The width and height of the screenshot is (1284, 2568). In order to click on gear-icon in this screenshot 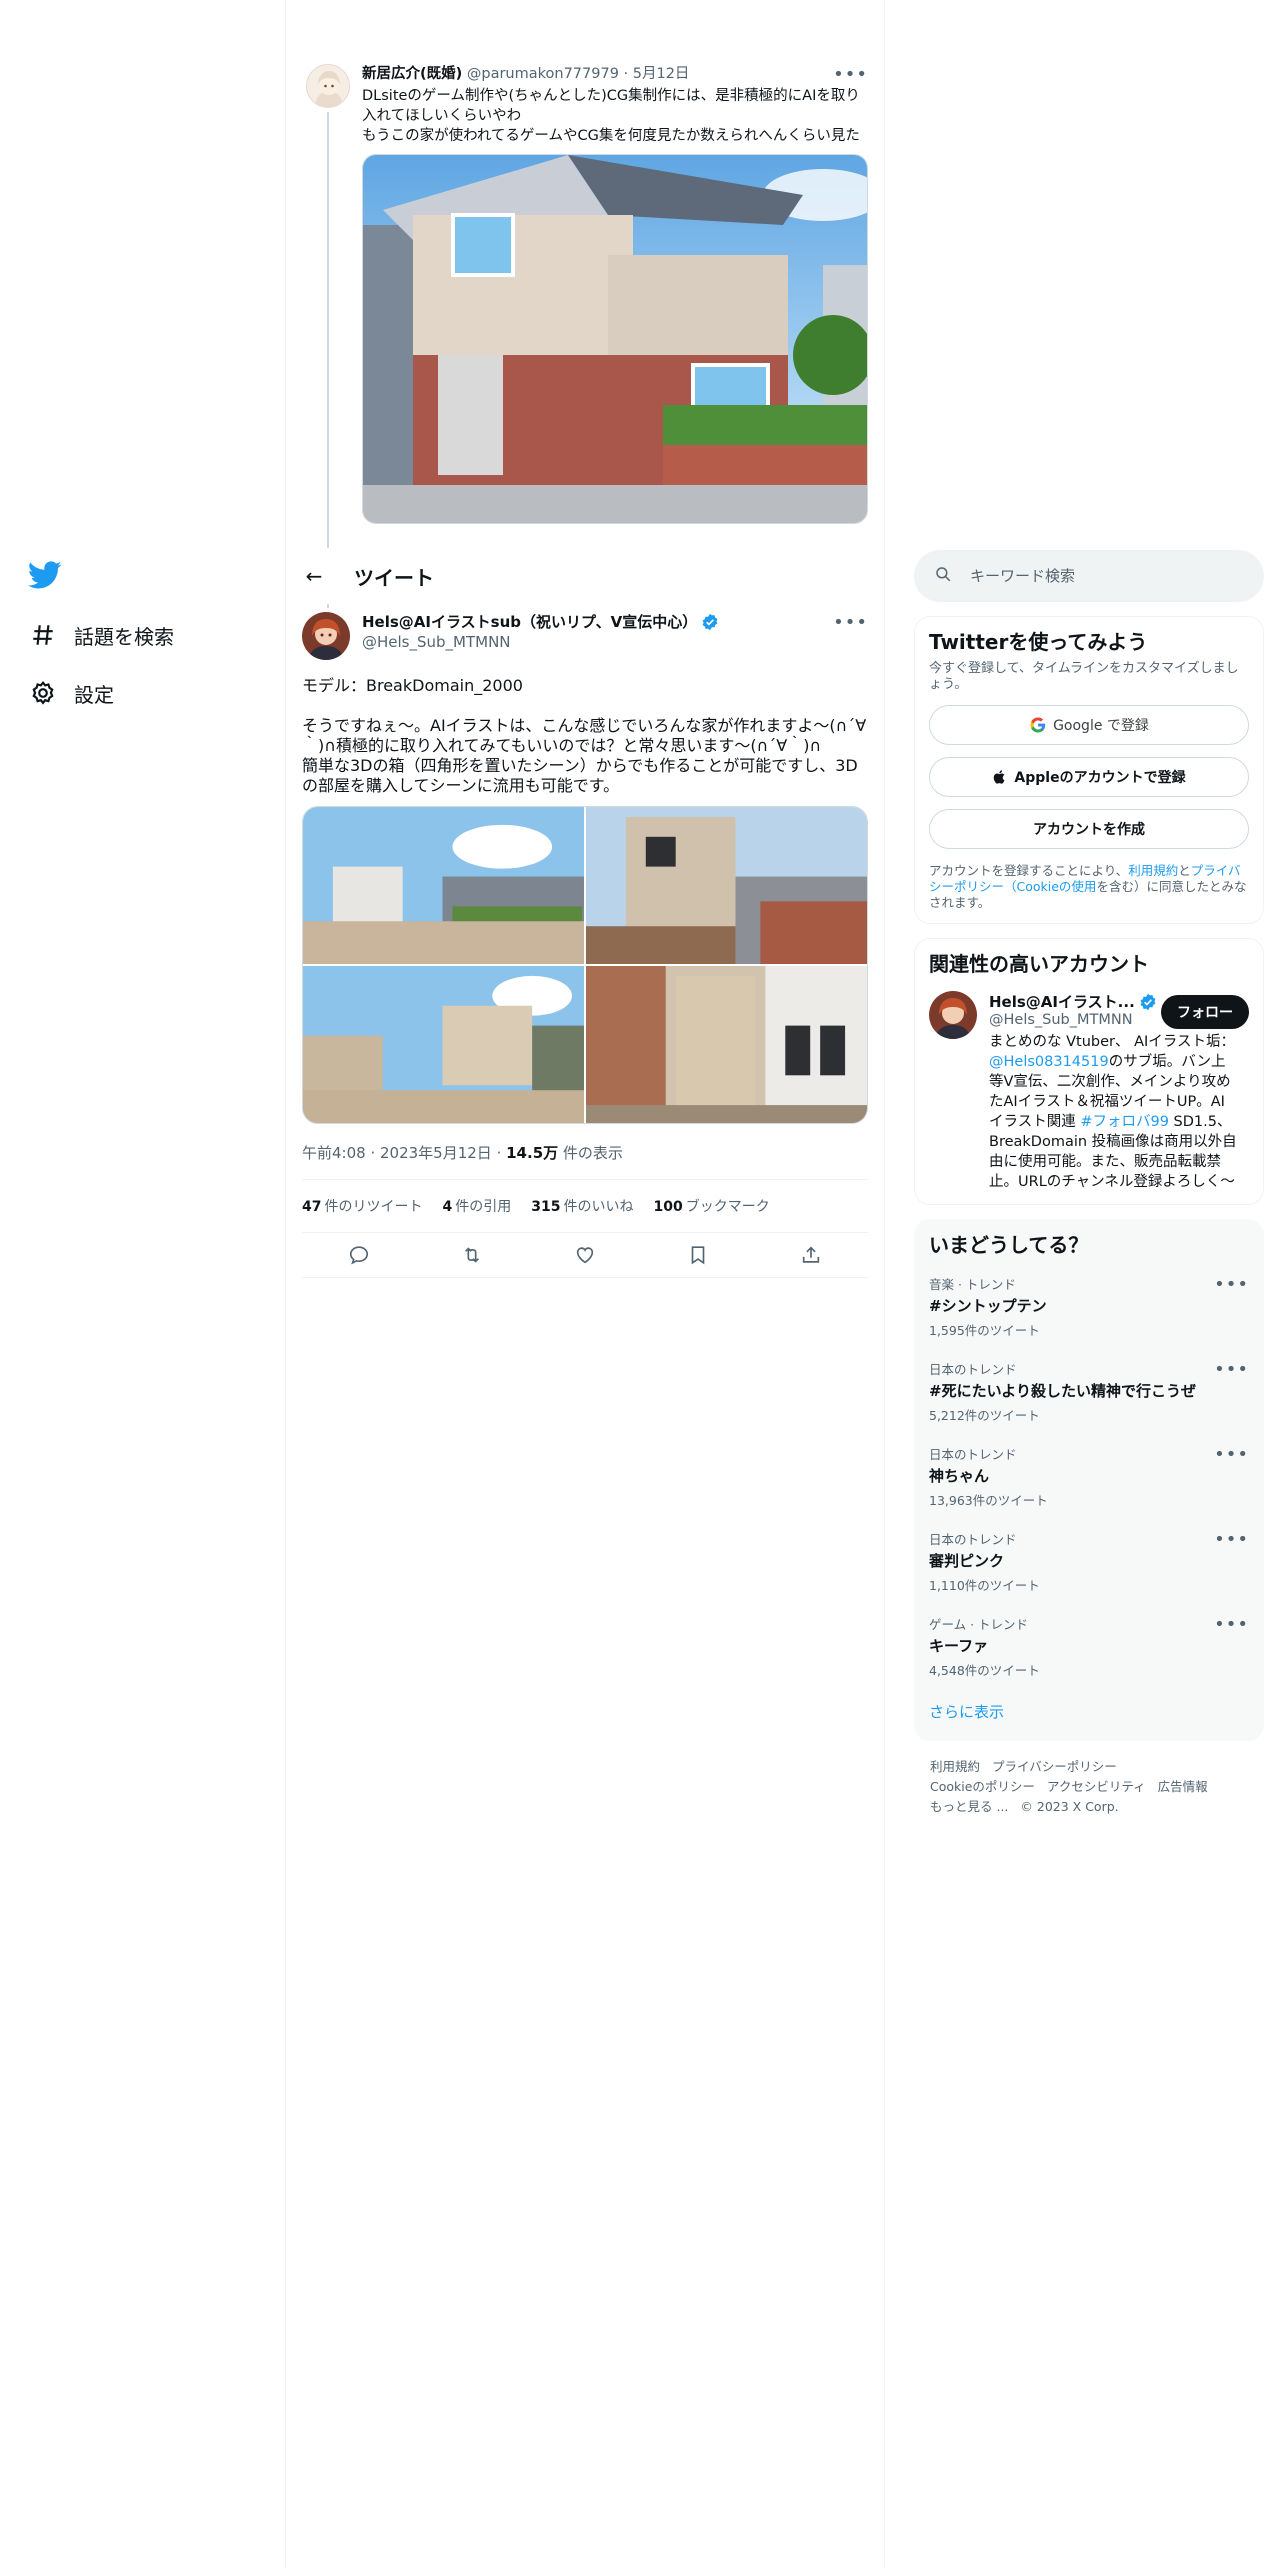, I will do `click(43, 693)`.